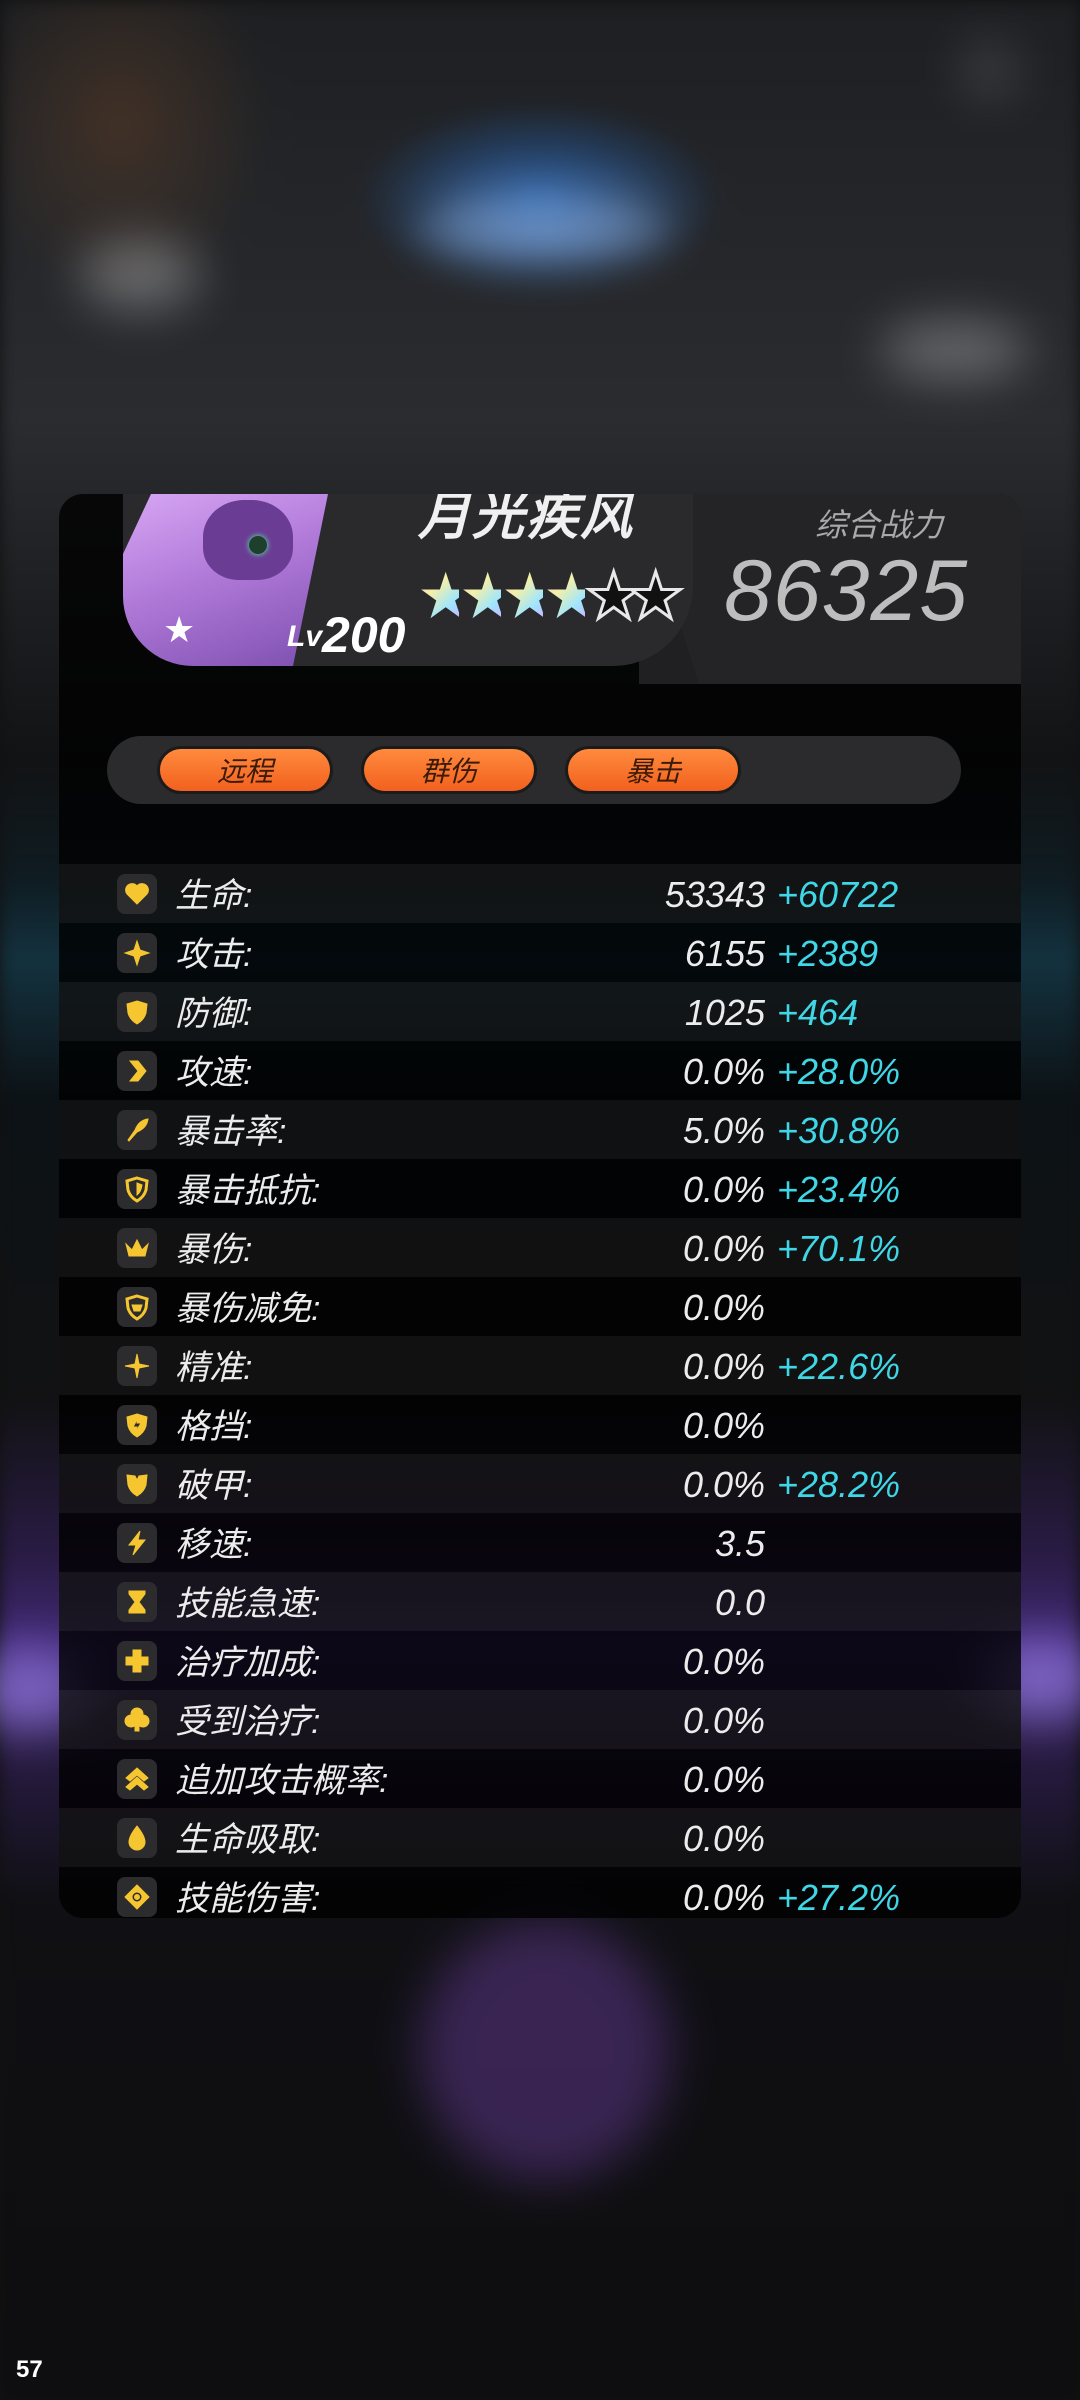 Image resolution: width=1080 pixels, height=2400 pixels. What do you see at coordinates (724, 953) in the screenshot?
I see `stat-base-value: 6155` at bounding box center [724, 953].